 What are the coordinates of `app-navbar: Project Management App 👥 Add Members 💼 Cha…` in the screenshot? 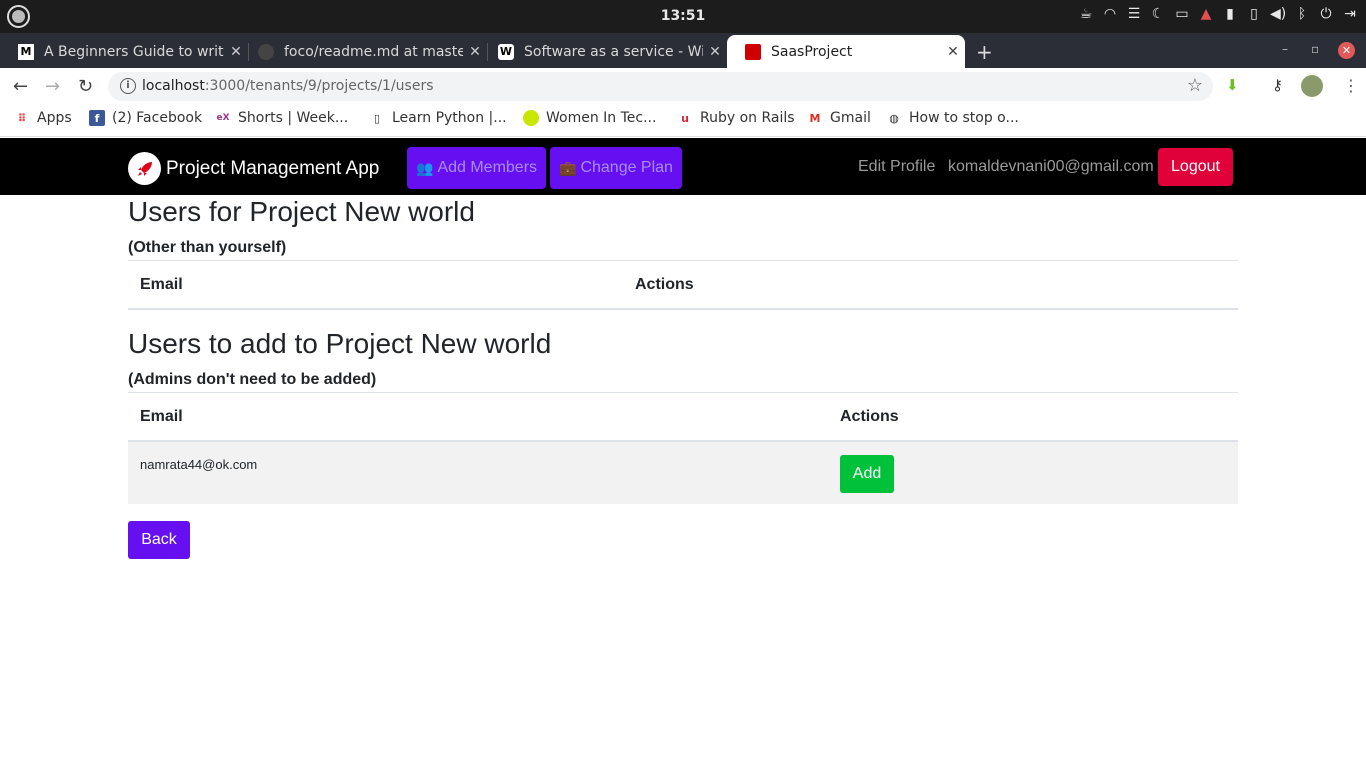 It's located at (683, 166).